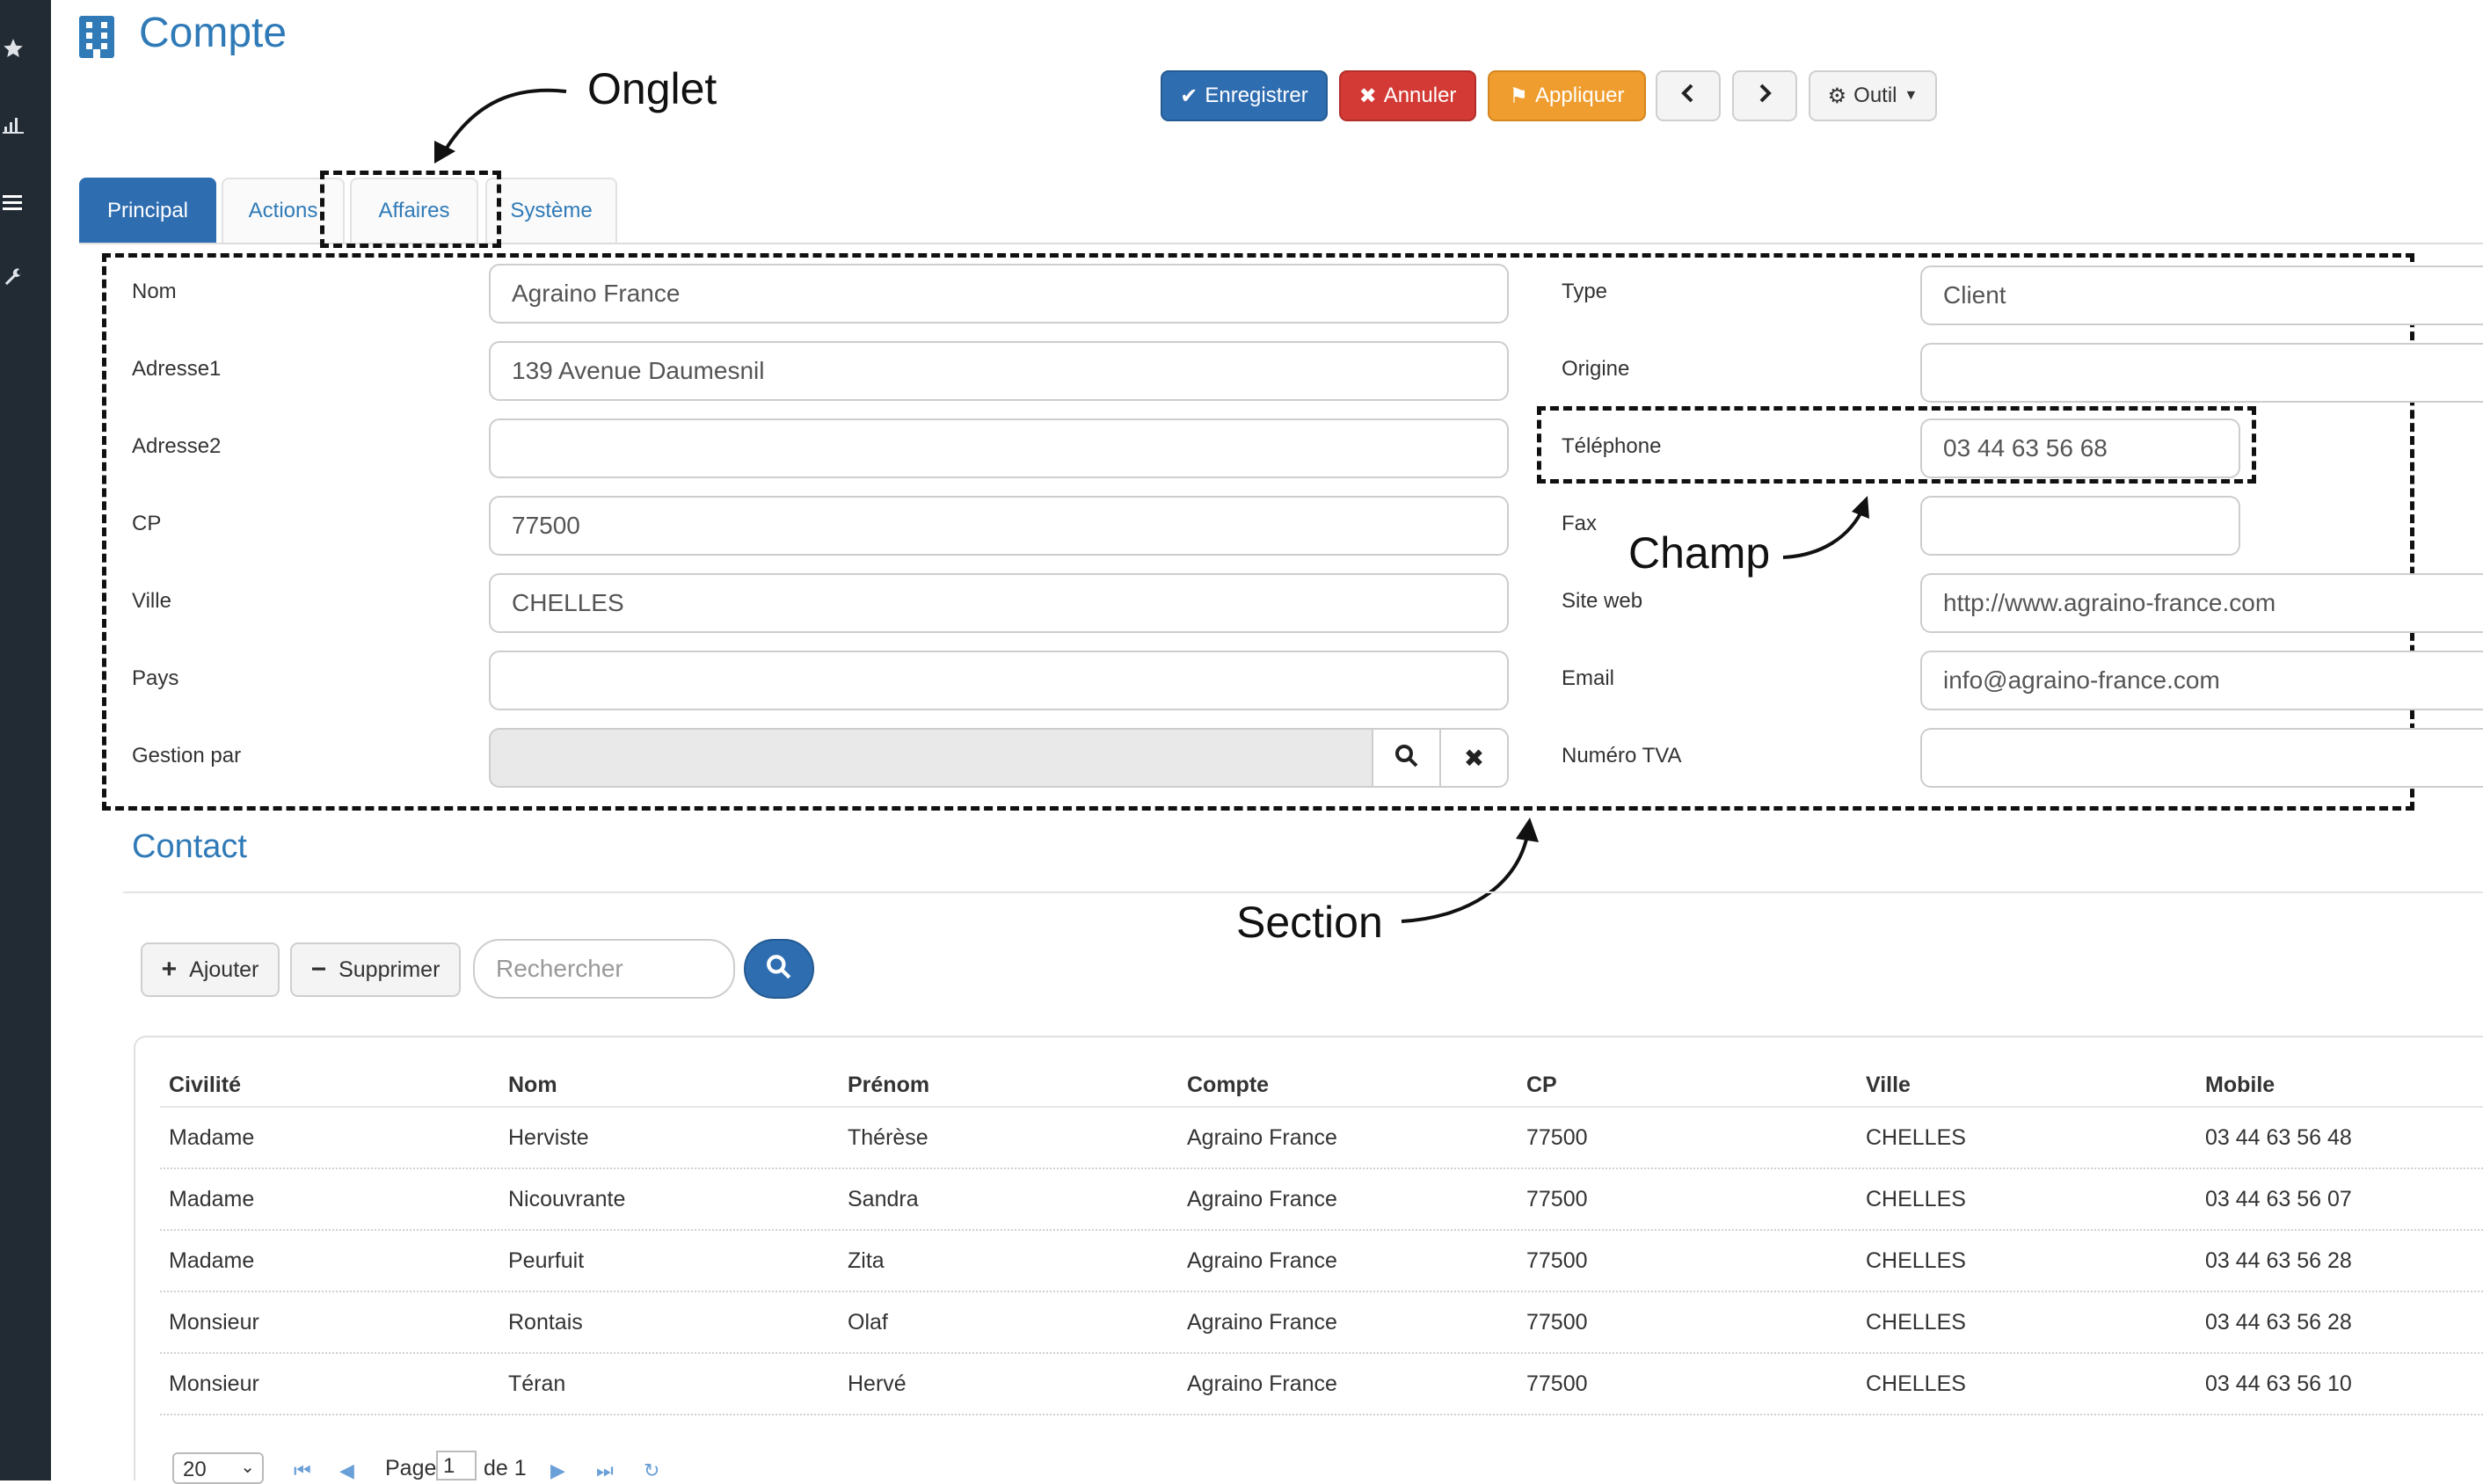 The image size is (2483, 1484). What do you see at coordinates (651, 1471) in the screenshot?
I see `refresh-icon: ↻` at bounding box center [651, 1471].